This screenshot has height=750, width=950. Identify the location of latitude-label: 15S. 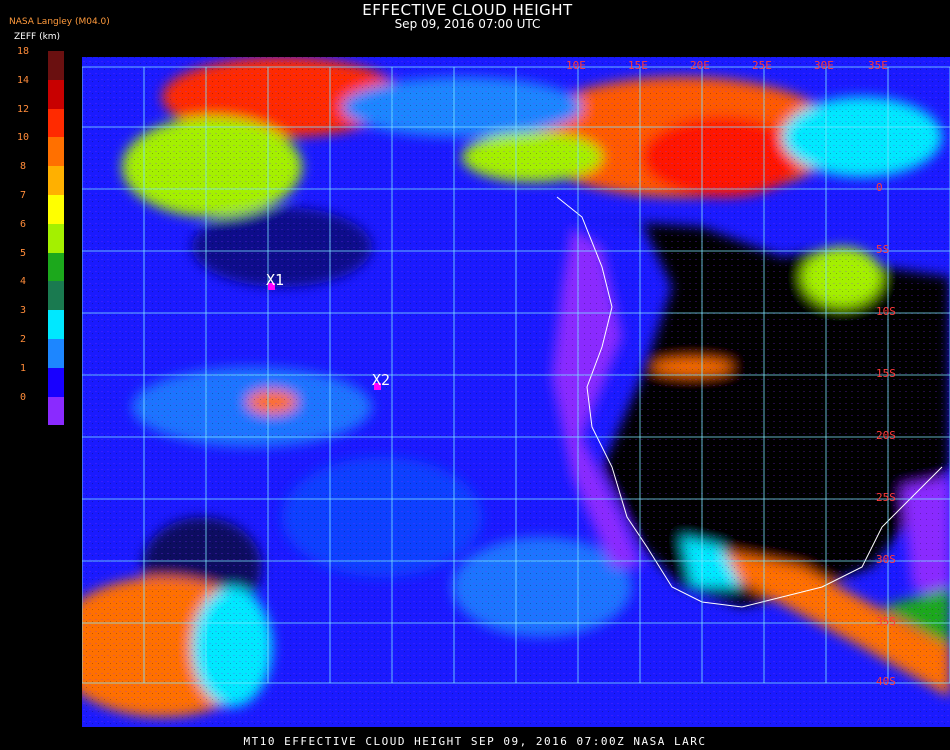
(886, 373).